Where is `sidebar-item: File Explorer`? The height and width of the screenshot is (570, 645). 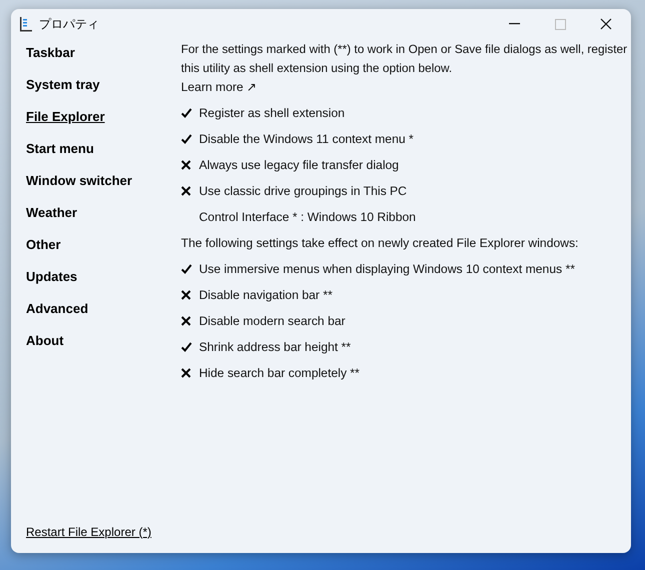
sidebar-item: File Explorer is located at coordinates (65, 126).